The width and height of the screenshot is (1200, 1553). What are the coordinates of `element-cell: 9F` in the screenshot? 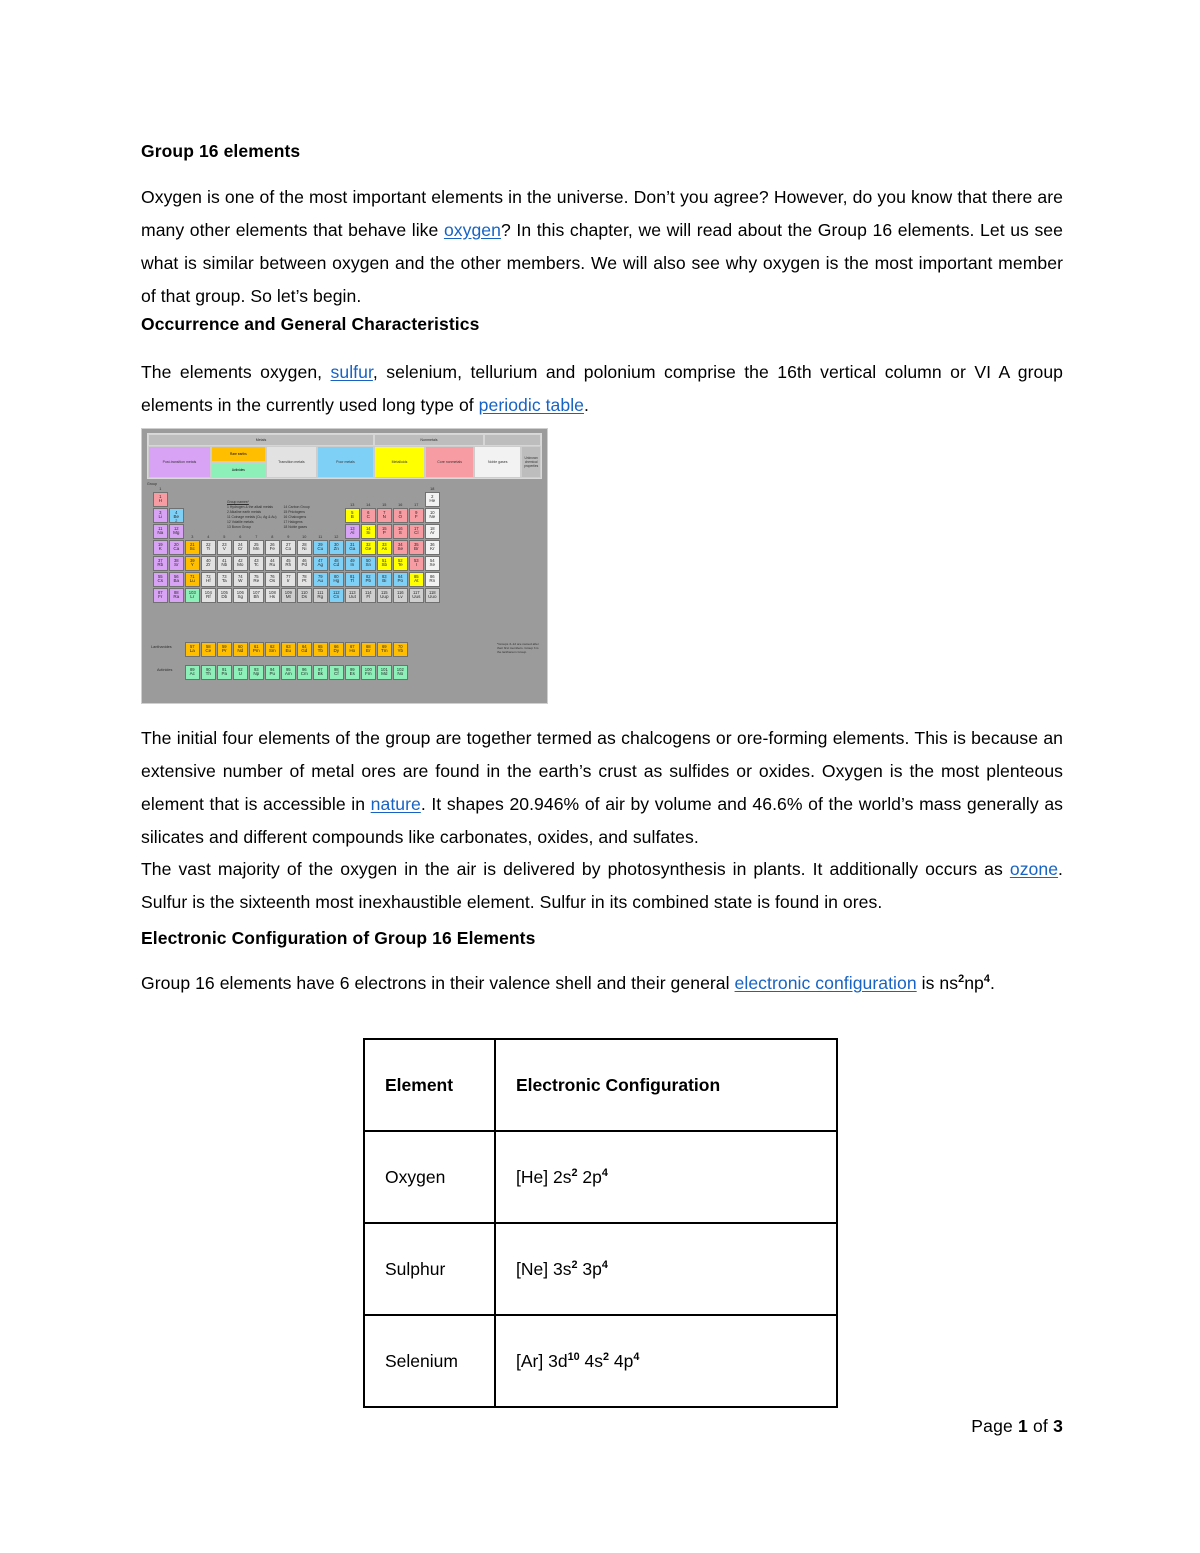 It's located at (416, 515).